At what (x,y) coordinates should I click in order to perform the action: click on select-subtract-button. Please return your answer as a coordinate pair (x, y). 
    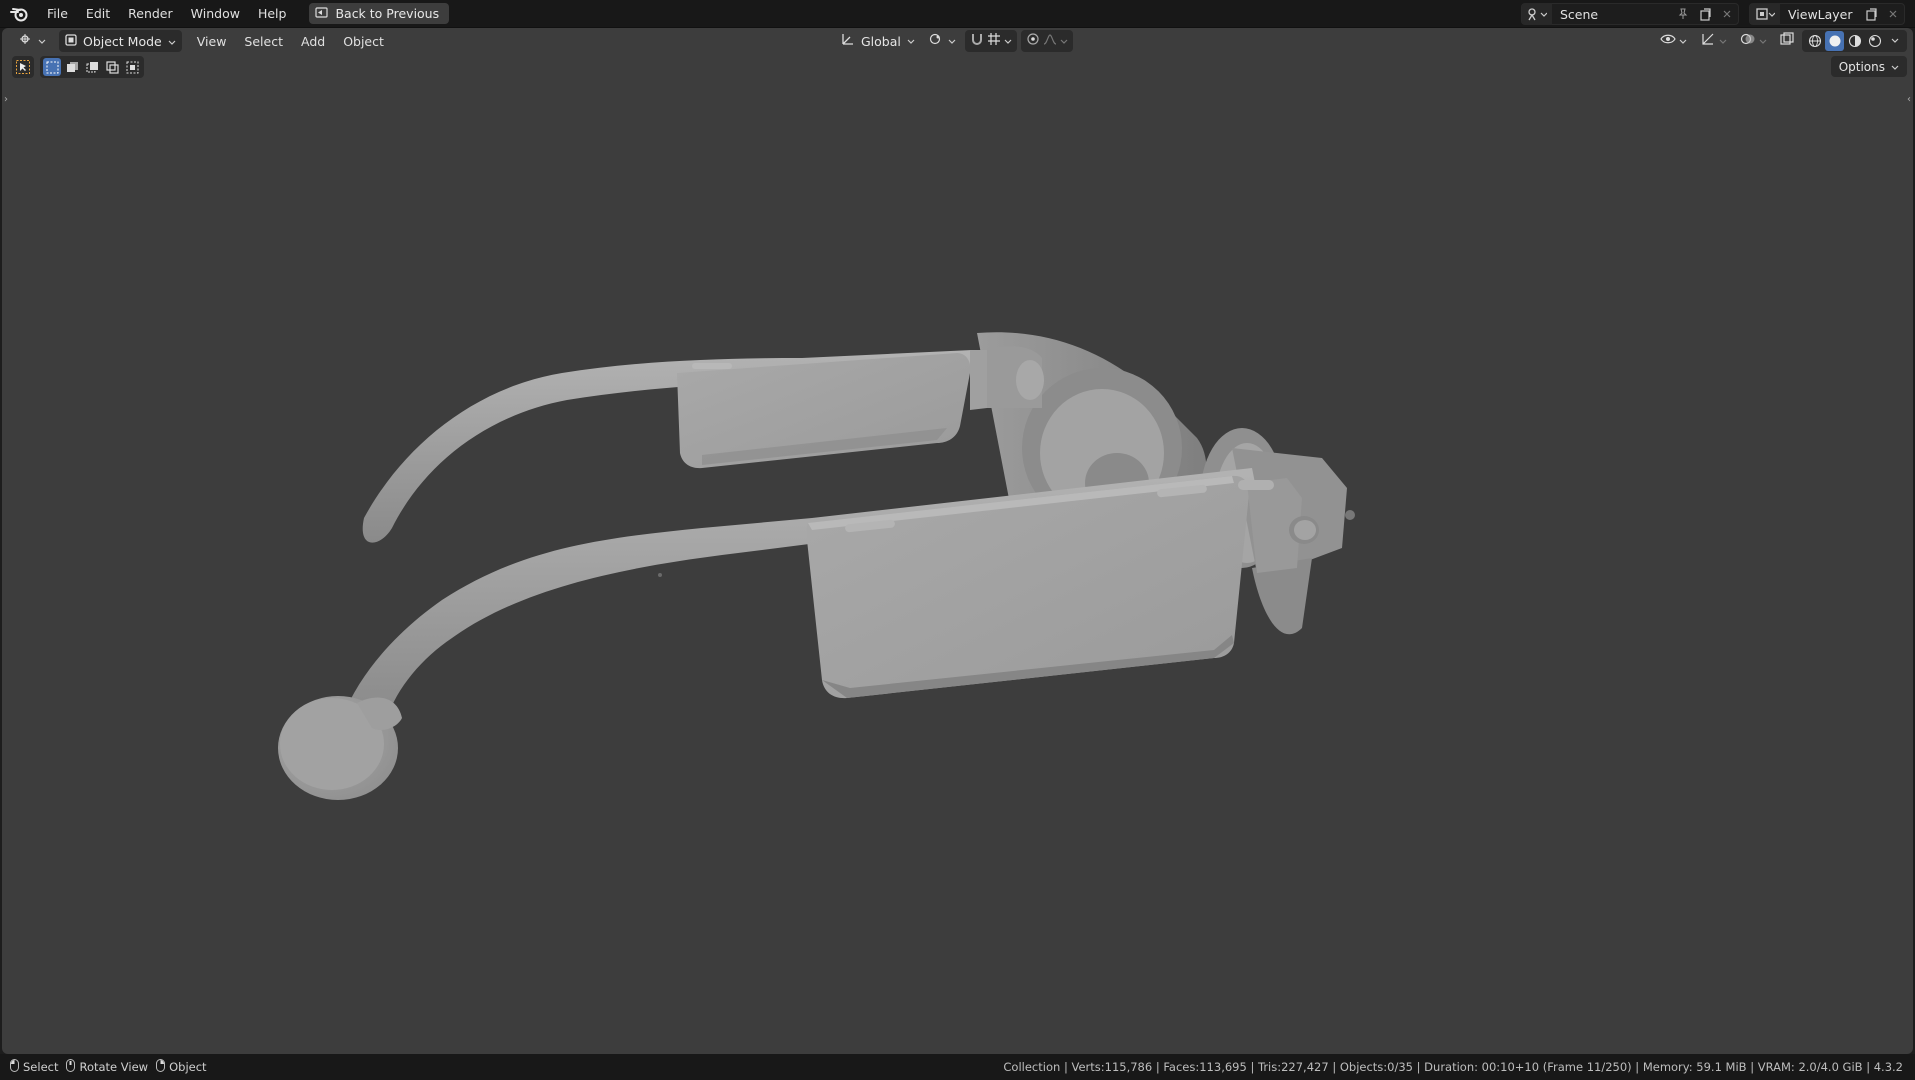
    Looking at the image, I should click on (92, 67).